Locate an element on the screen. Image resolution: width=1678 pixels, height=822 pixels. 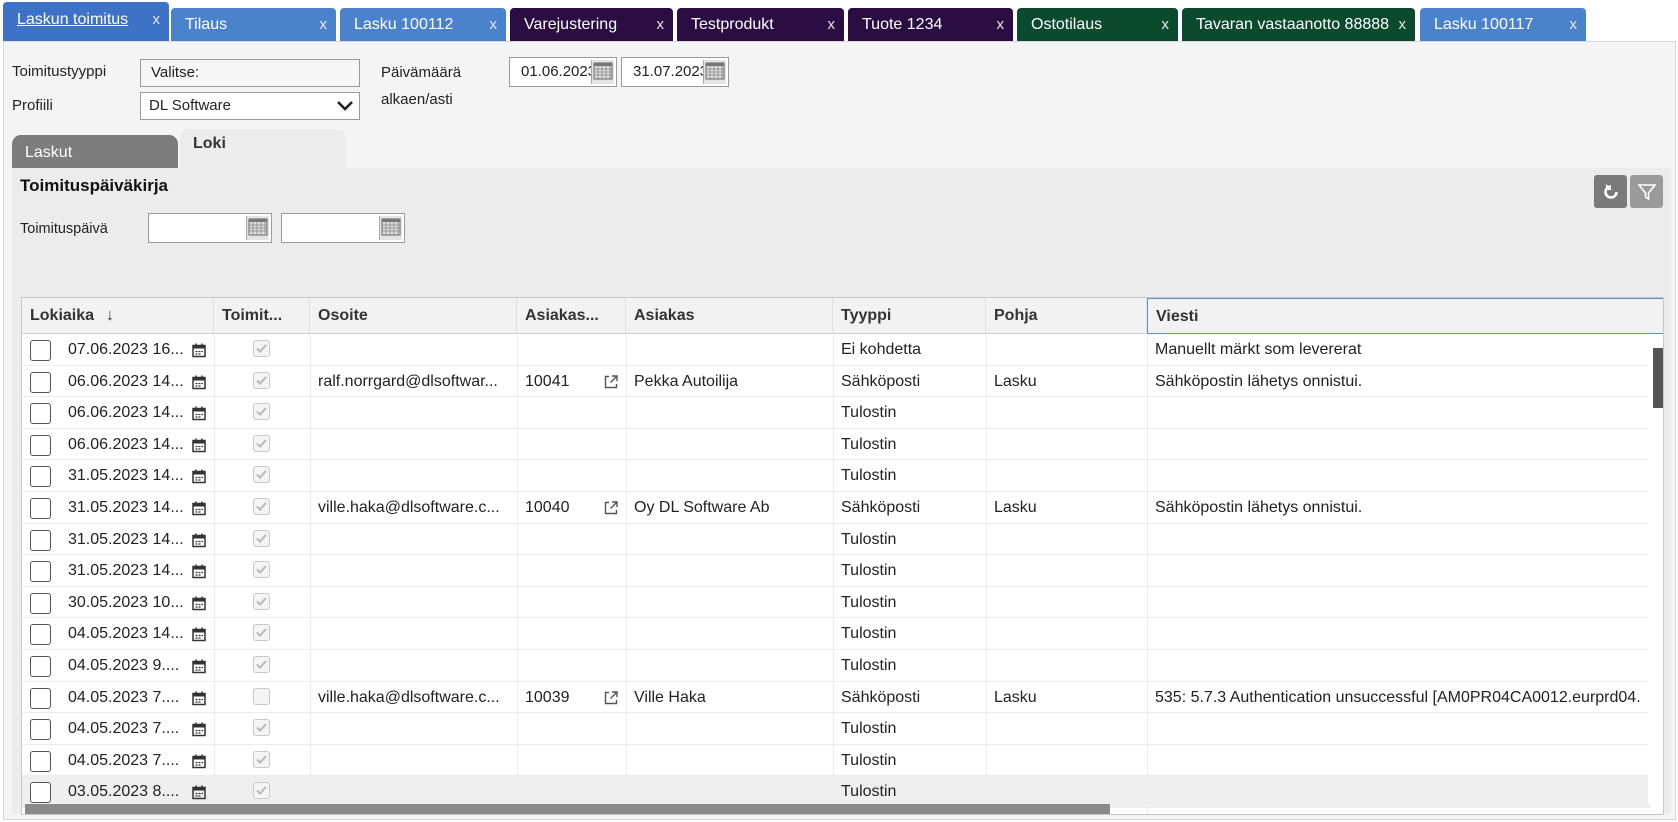
column-header: Lokiaika ↓ is located at coordinates (118, 316).